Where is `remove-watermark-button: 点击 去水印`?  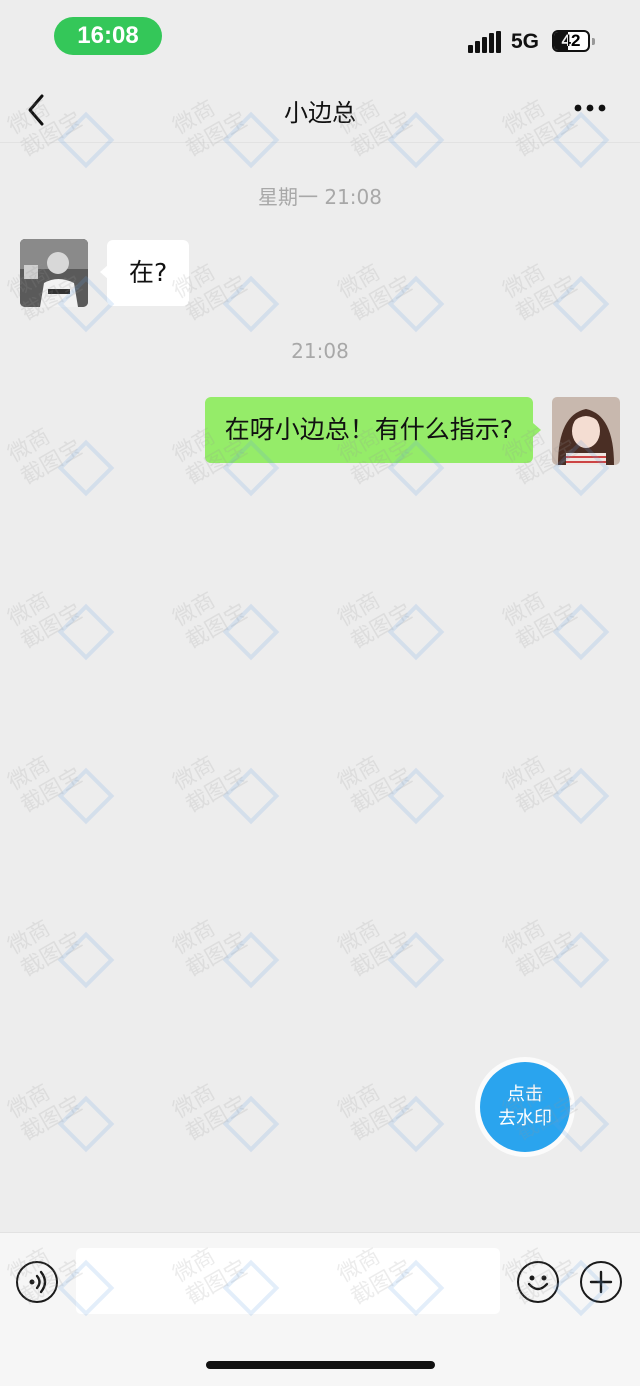 remove-watermark-button: 点击 去水印 is located at coordinates (525, 1107).